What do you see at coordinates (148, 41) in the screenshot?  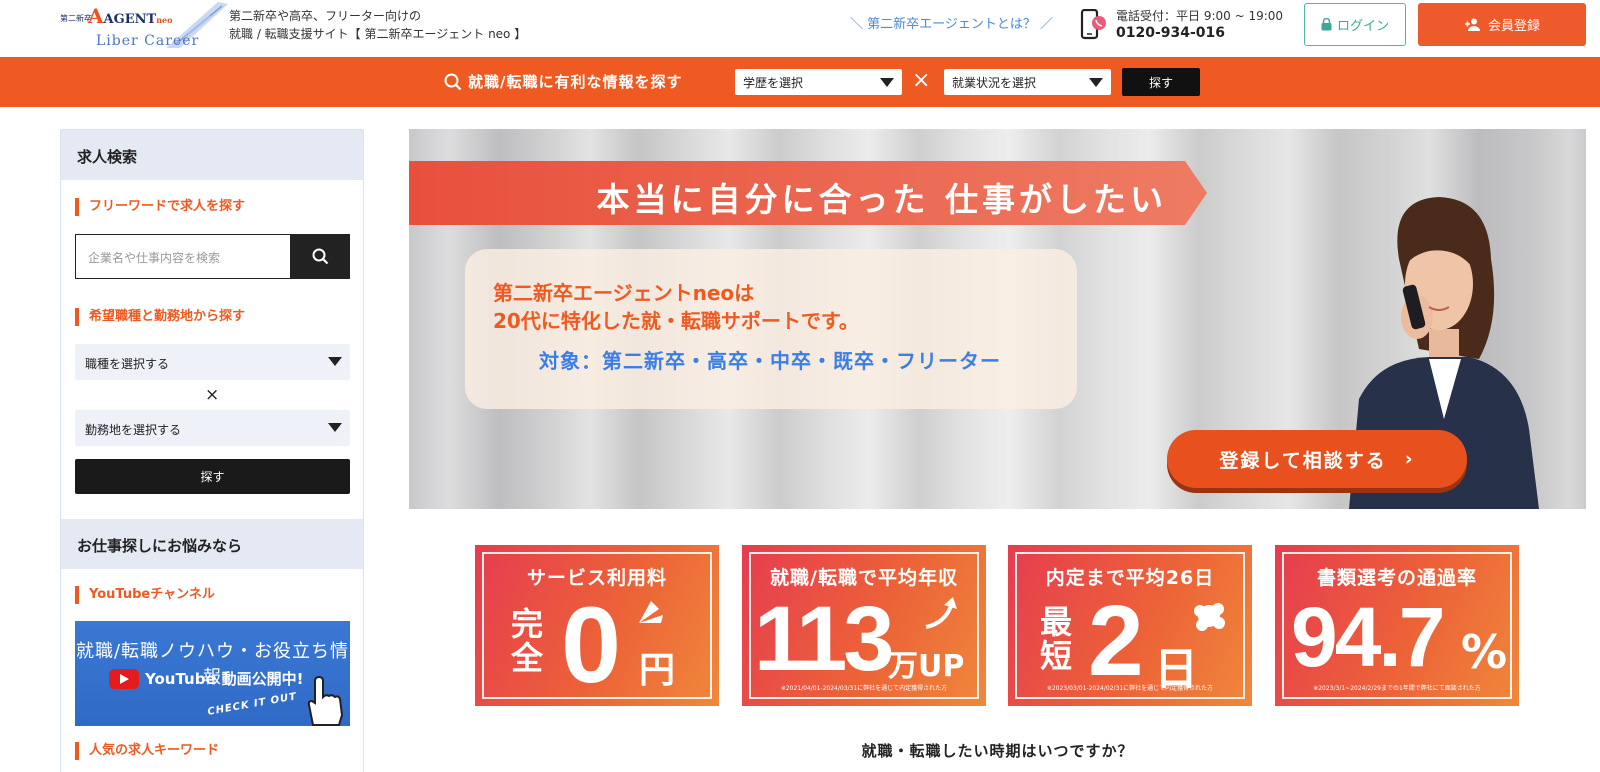 I see `logo-liber-text: Liber Career` at bounding box center [148, 41].